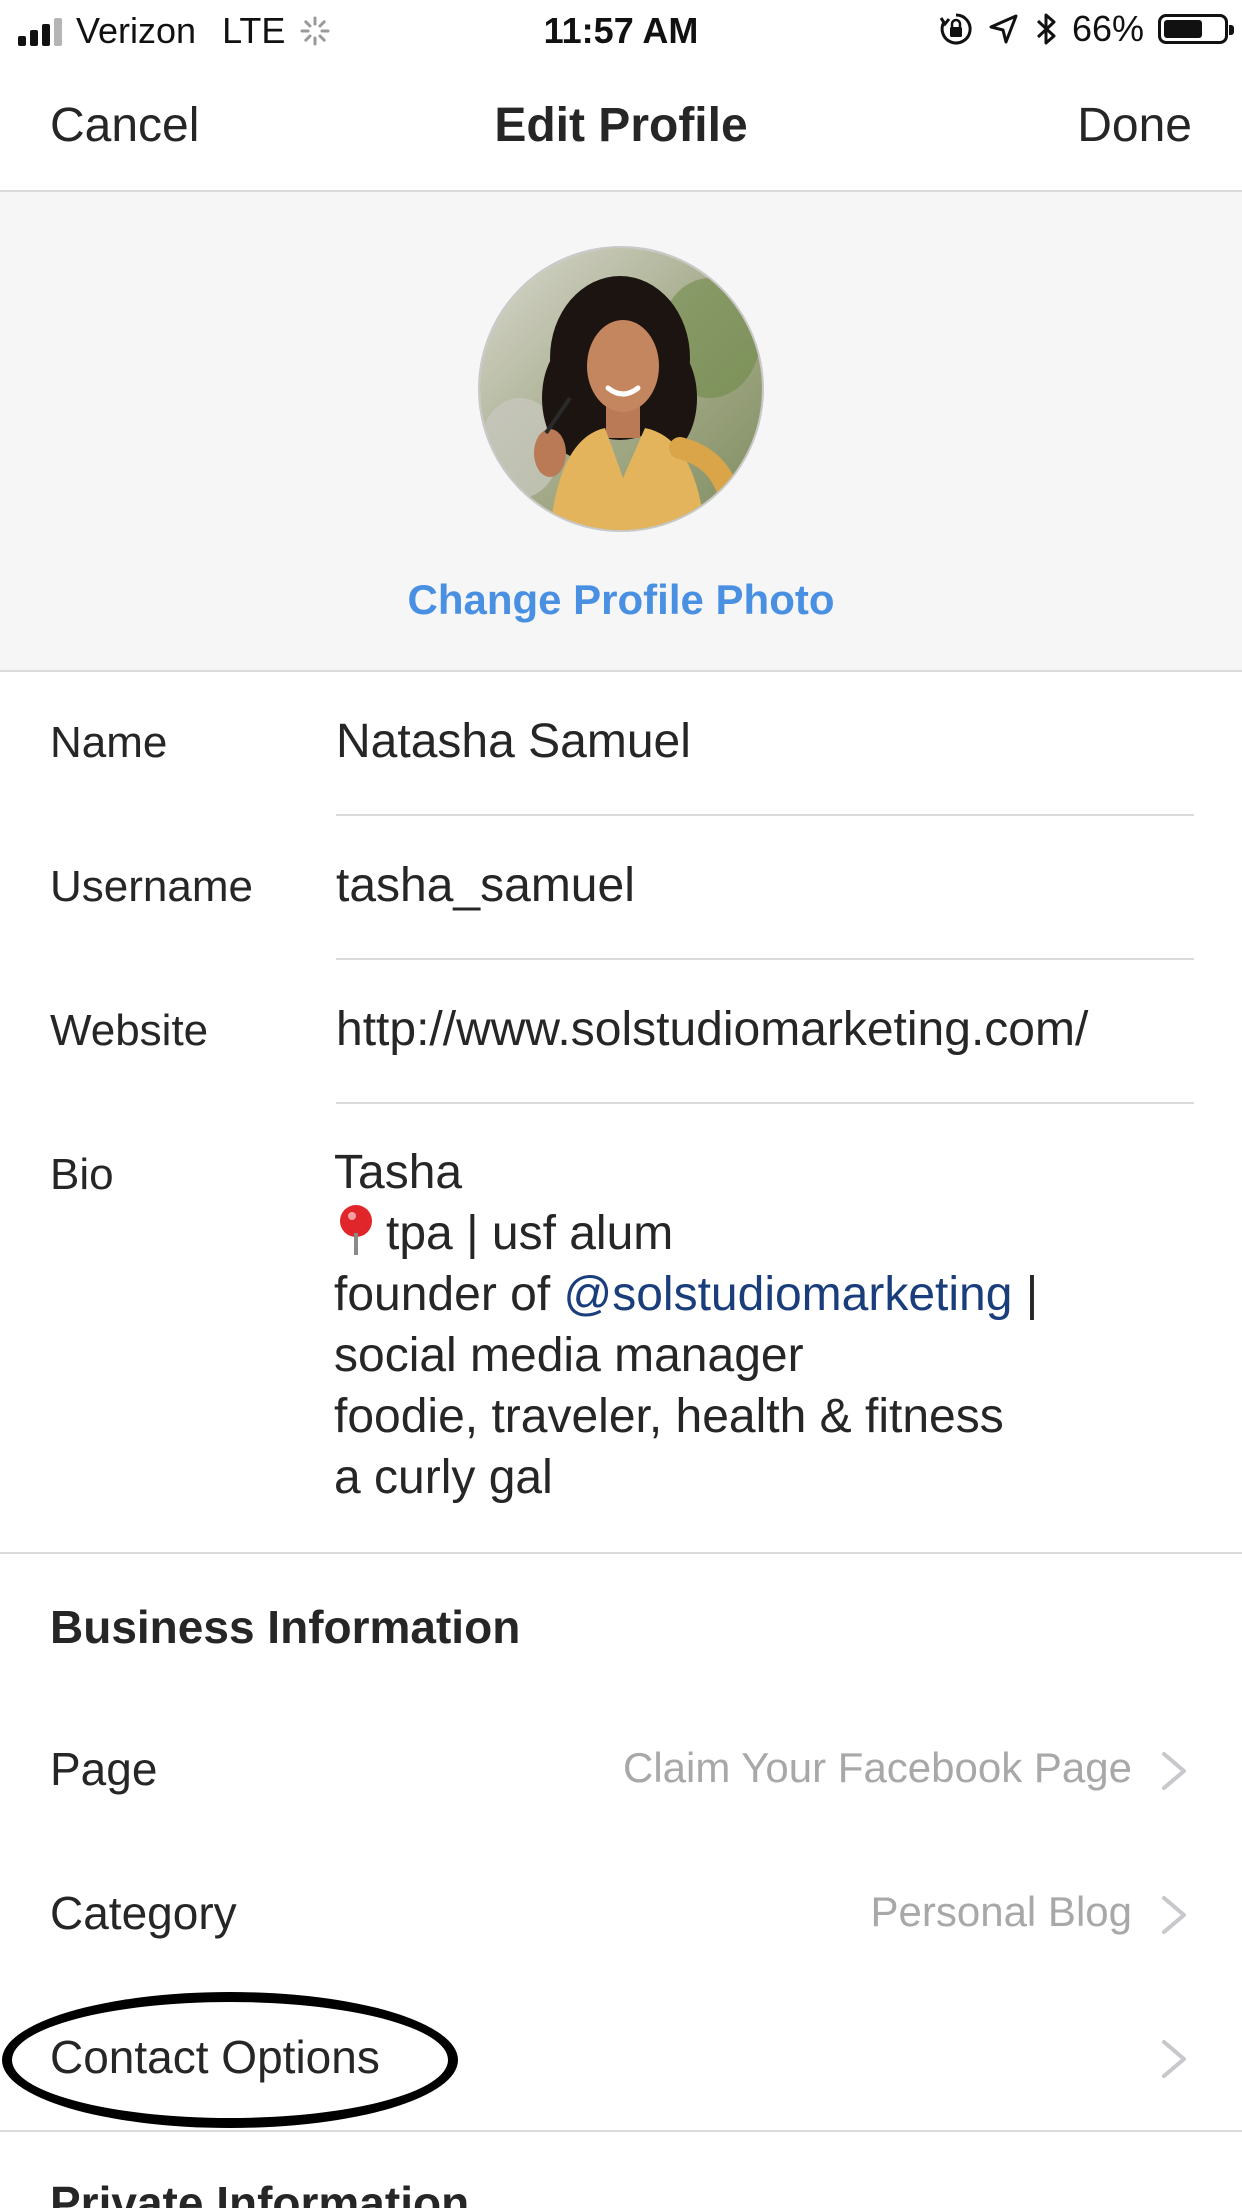 This screenshot has width=1242, height=2208. Describe the element at coordinates (788, 1294) in the screenshot. I see `bio-mention-link: @solstudiomarketing` at that location.